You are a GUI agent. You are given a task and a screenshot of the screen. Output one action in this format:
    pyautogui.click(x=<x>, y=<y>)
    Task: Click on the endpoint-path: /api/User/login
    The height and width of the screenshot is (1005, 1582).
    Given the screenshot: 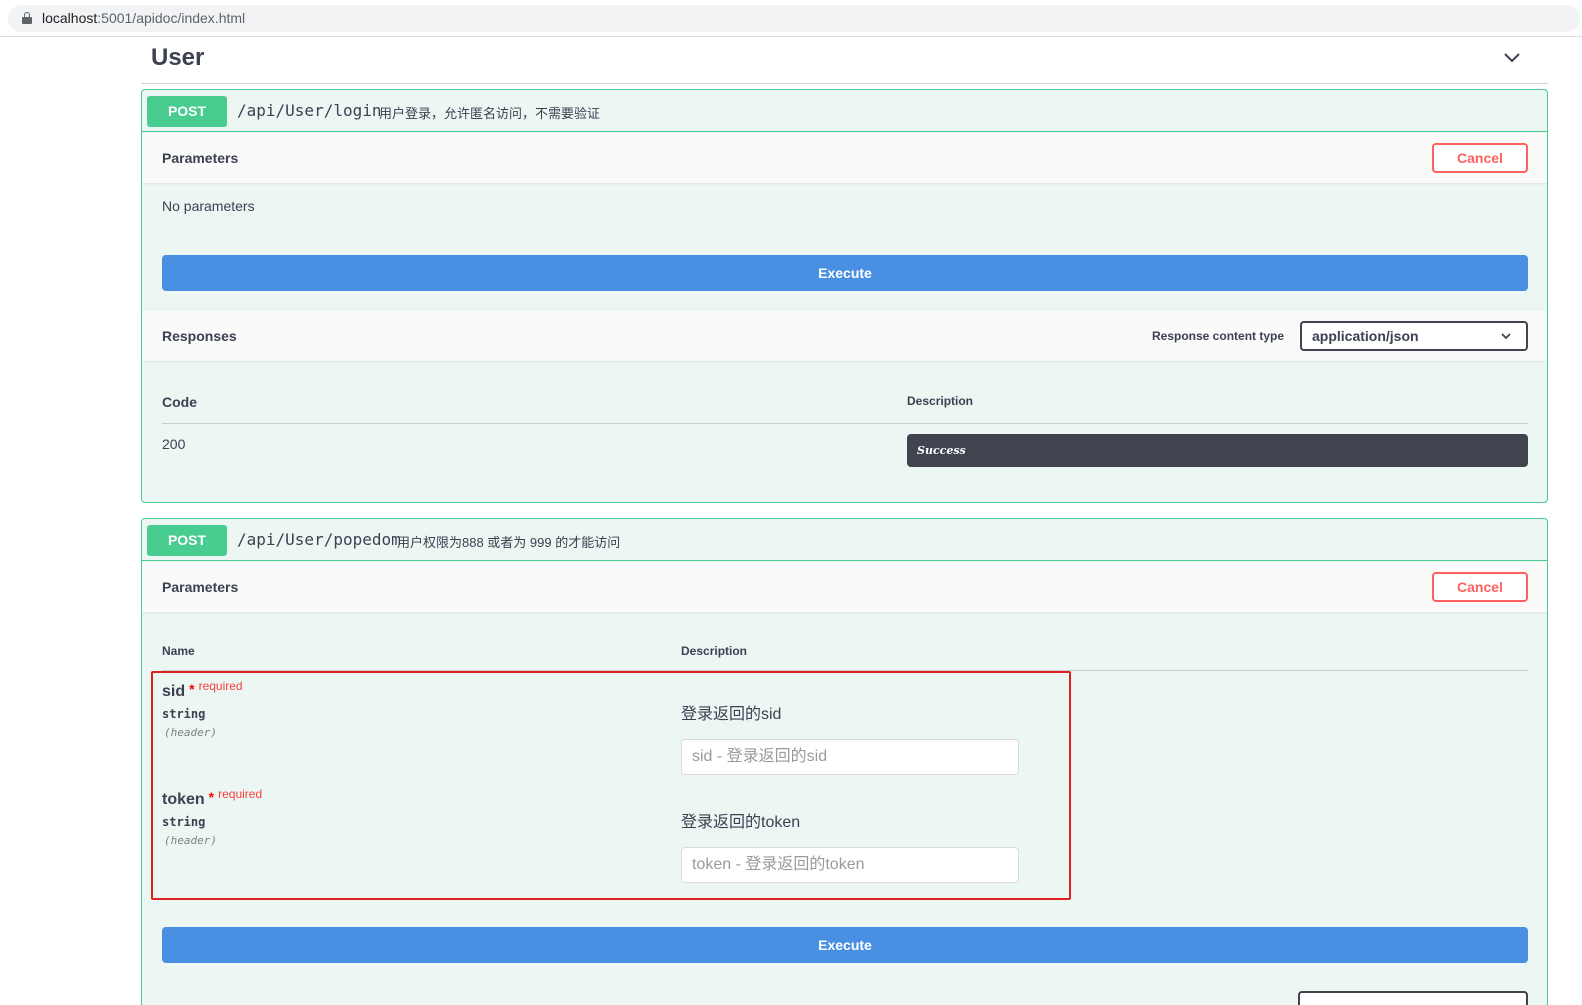 What is the action you would take?
    pyautogui.click(x=309, y=110)
    